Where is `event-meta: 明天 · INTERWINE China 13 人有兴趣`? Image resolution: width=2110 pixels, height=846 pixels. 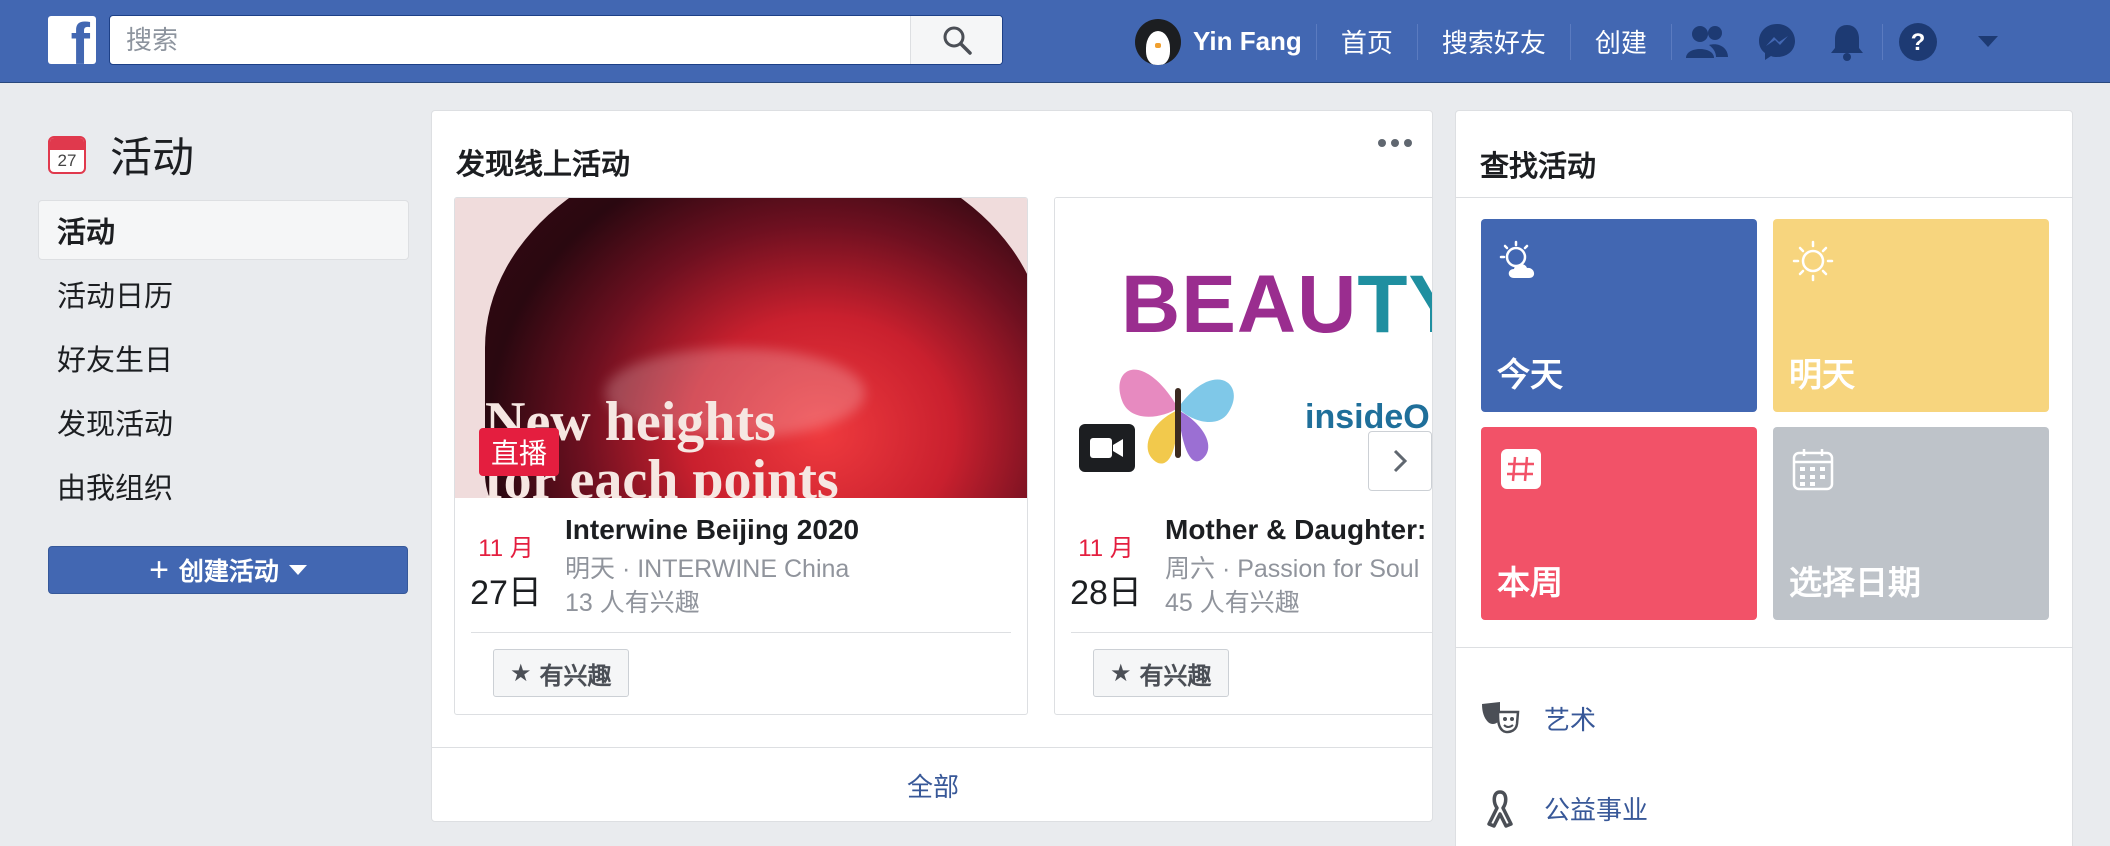 event-meta: 明天 · INTERWINE China 13 人有兴趣 is located at coordinates (707, 586).